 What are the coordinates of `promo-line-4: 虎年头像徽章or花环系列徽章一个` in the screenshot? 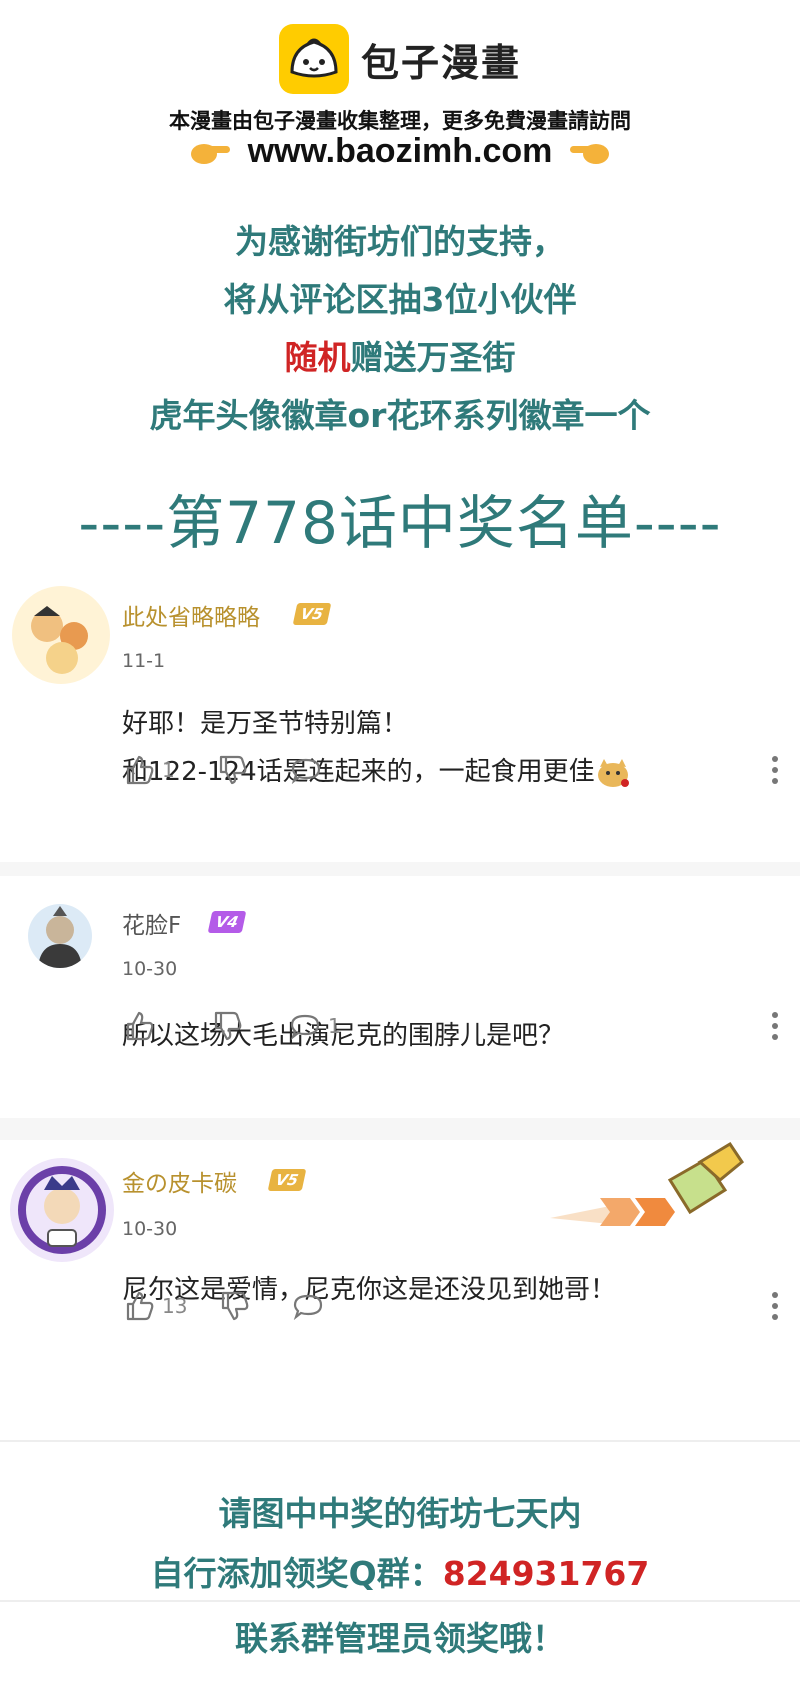 It's located at (400, 415).